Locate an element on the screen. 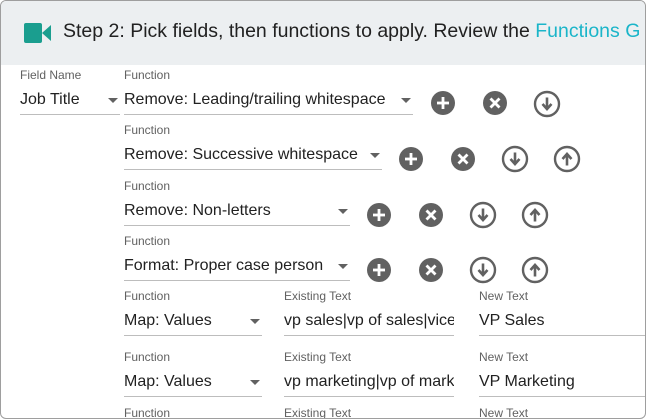 This screenshot has width=646, height=419. new-text-input: VP Marketing is located at coordinates (562, 384).